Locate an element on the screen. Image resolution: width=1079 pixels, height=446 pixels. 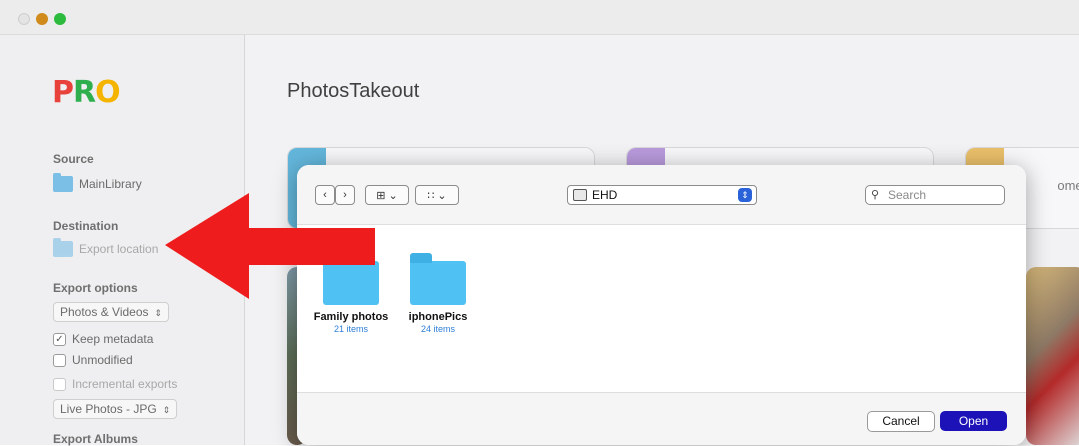
close-window-button is located at coordinates (24, 19).